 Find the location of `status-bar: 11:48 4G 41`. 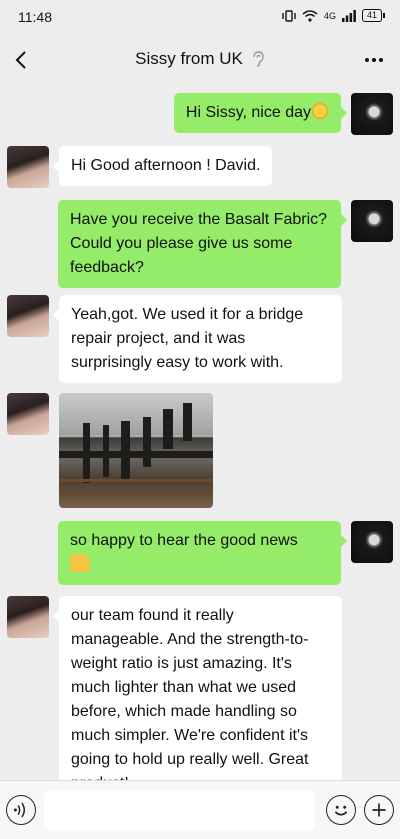

status-bar: 11:48 4G 41 is located at coordinates (200, 18).